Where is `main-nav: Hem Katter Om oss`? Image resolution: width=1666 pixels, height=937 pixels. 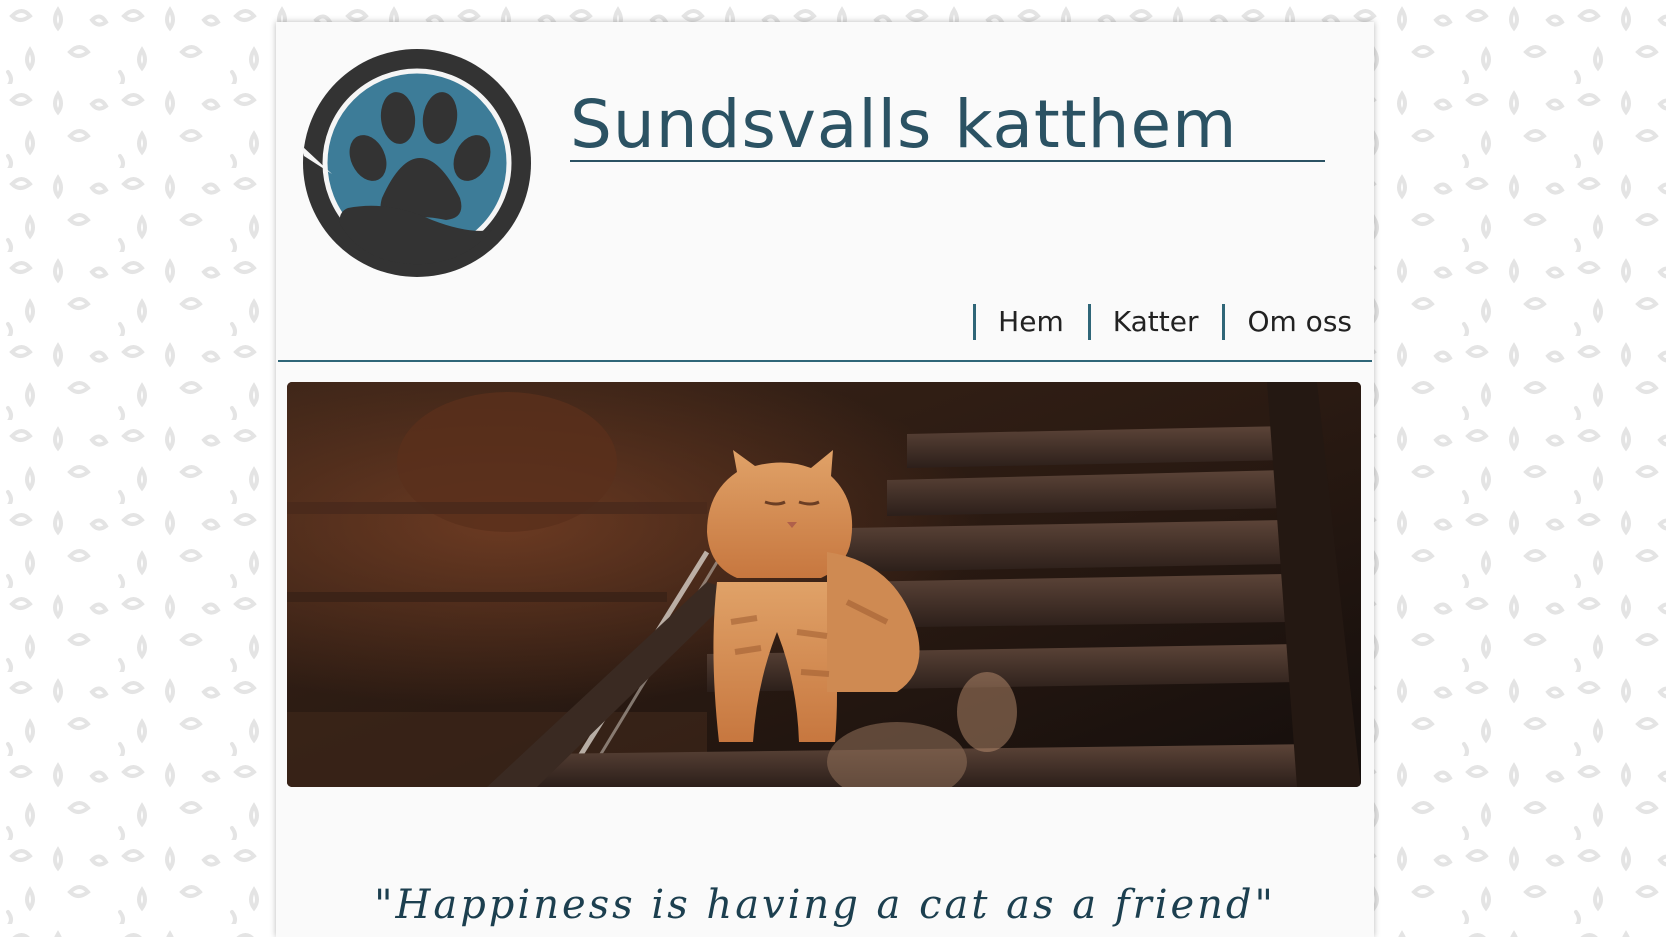 main-nav: Hem Katter Om oss is located at coordinates (1162, 322).